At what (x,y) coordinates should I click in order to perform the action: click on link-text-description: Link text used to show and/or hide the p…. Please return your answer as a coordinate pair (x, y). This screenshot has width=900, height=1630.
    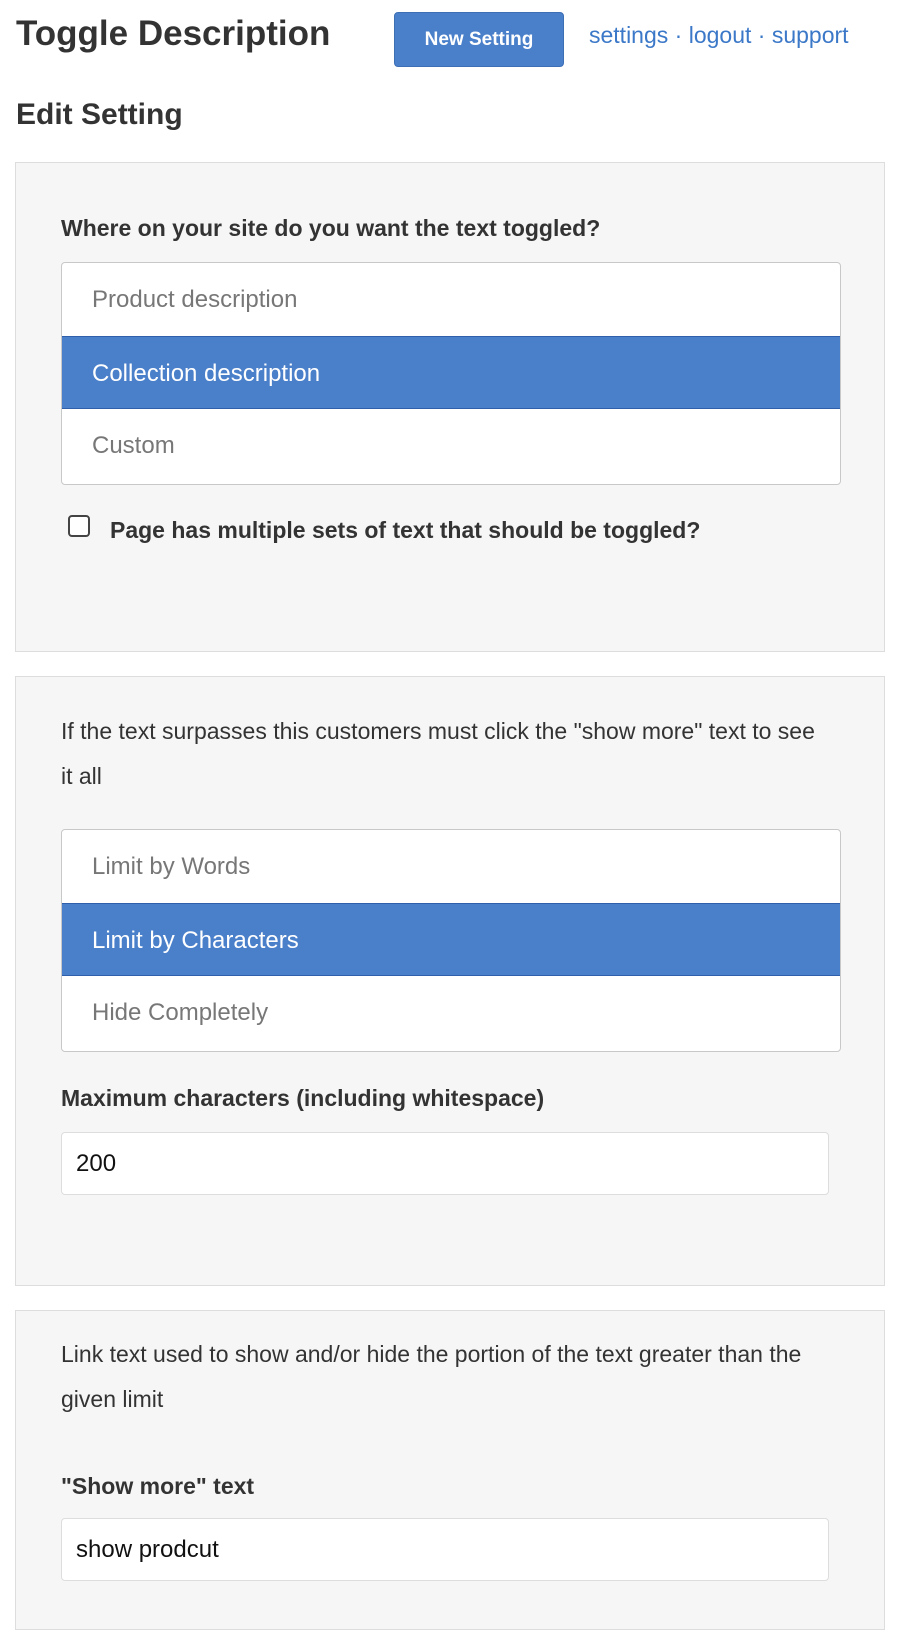
    Looking at the image, I should click on (431, 1376).